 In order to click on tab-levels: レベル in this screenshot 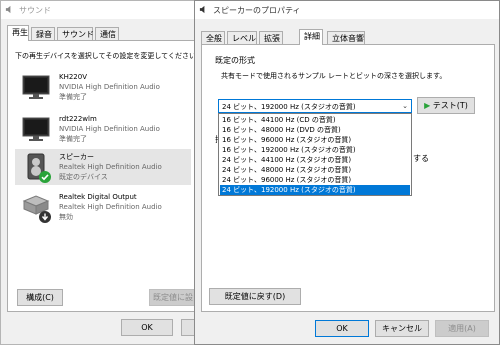, I will do `click(242, 38)`.